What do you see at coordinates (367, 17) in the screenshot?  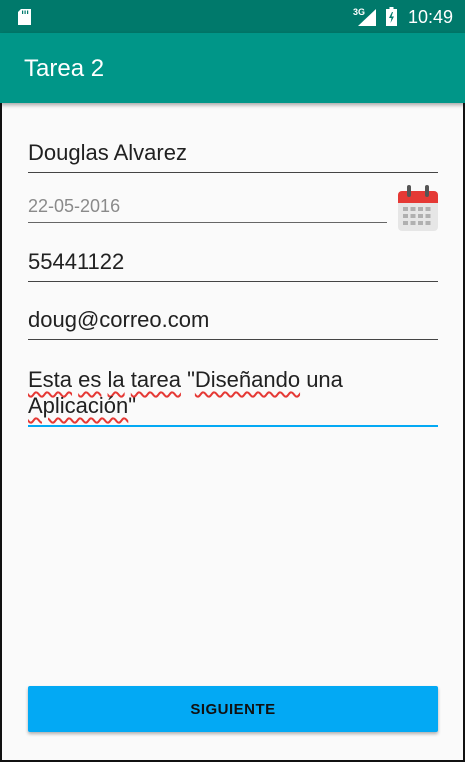 I see `signal-icon` at bounding box center [367, 17].